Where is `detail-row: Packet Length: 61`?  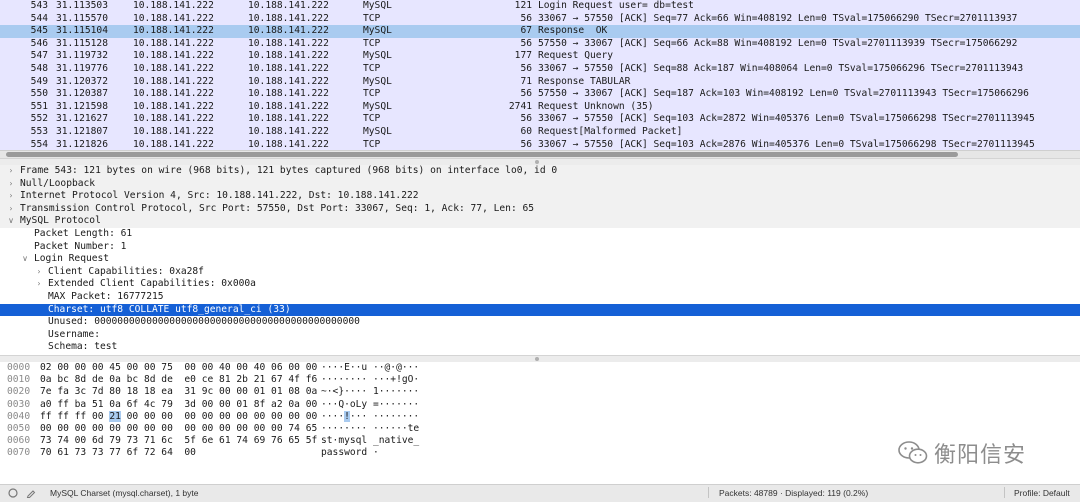
detail-row: Packet Length: 61 is located at coordinates (540, 234).